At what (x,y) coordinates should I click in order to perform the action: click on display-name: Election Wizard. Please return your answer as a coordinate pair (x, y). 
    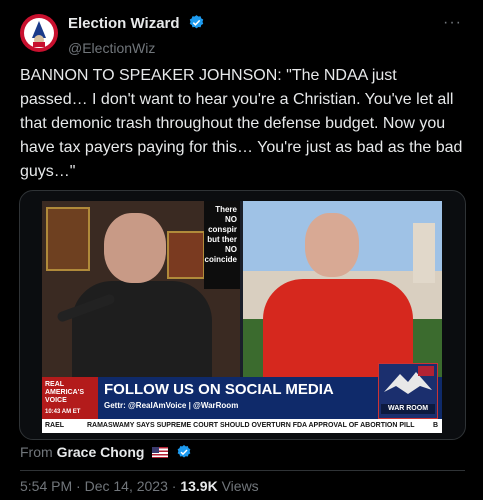
    Looking at the image, I should click on (124, 23).